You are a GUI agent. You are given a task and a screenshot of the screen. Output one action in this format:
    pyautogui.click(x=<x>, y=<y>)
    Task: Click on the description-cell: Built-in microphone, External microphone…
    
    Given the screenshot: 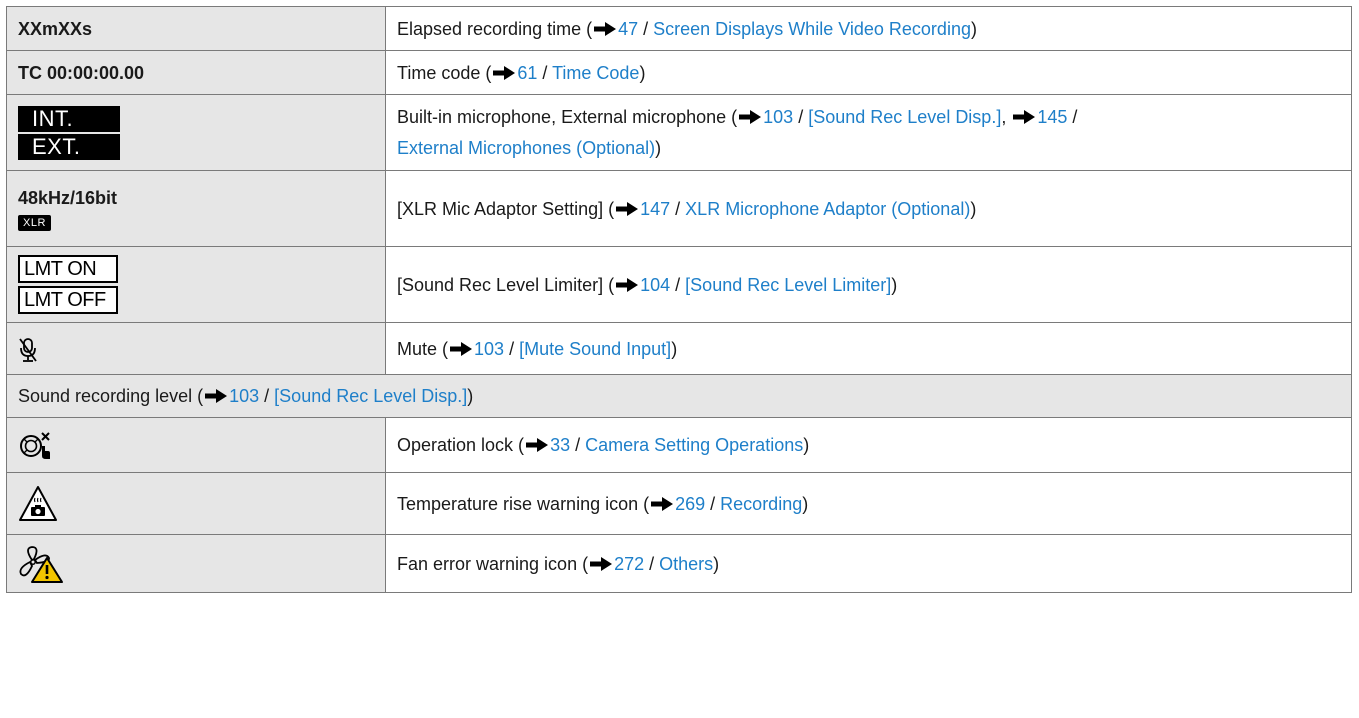 What is the action you would take?
    pyautogui.click(x=868, y=132)
    